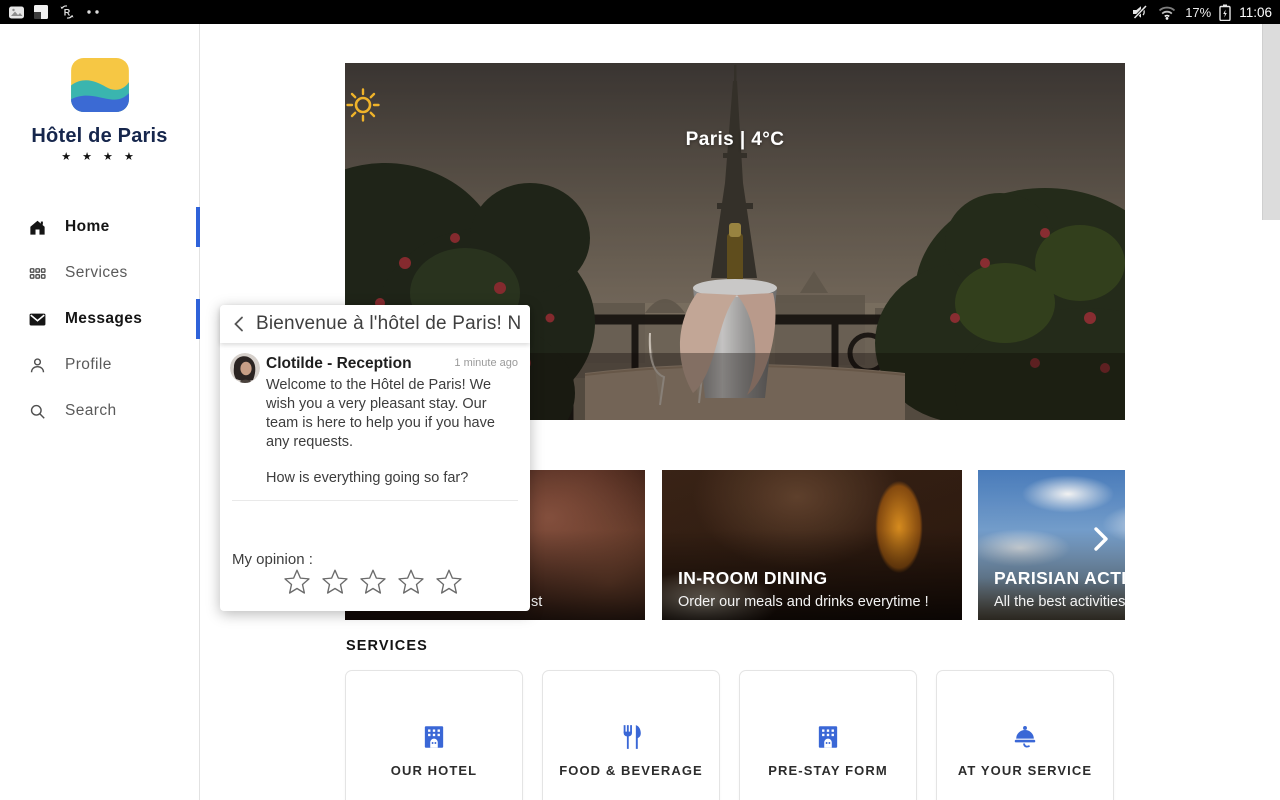 The width and height of the screenshot is (1280, 800). What do you see at coordinates (1167, 13) in the screenshot?
I see `wifi-icon` at bounding box center [1167, 13].